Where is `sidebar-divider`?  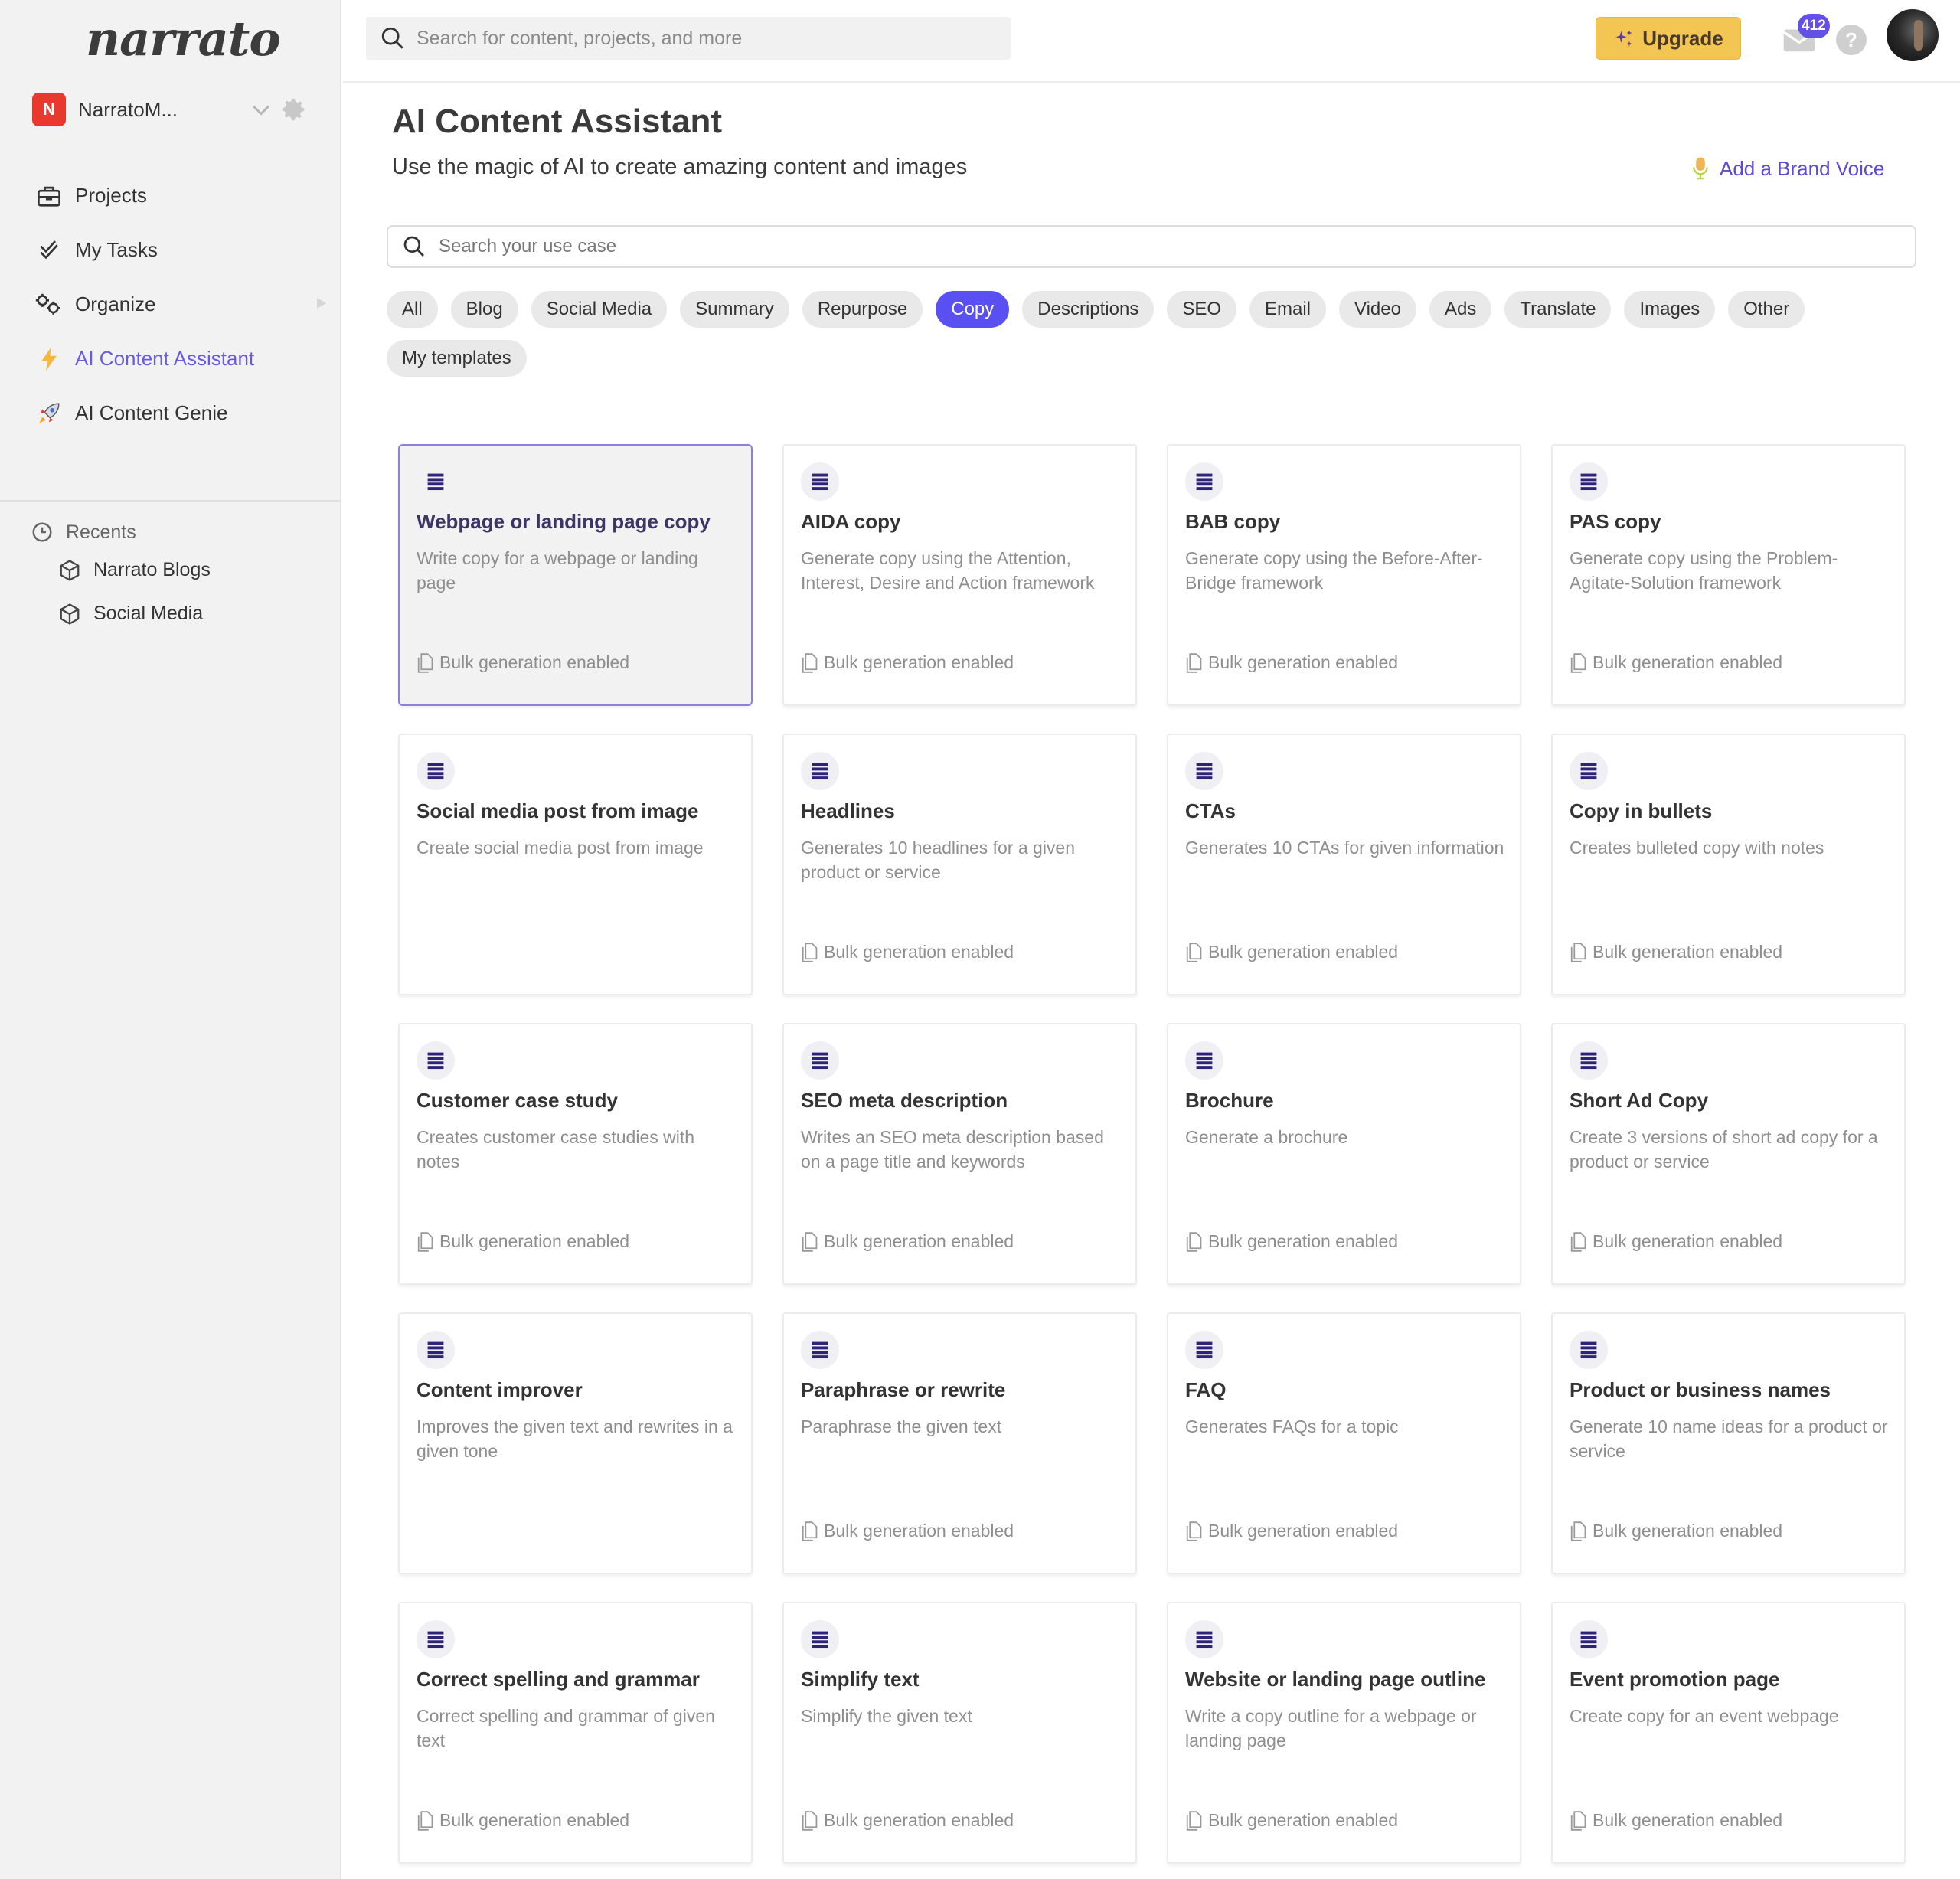
sidebar-divider is located at coordinates (170, 501).